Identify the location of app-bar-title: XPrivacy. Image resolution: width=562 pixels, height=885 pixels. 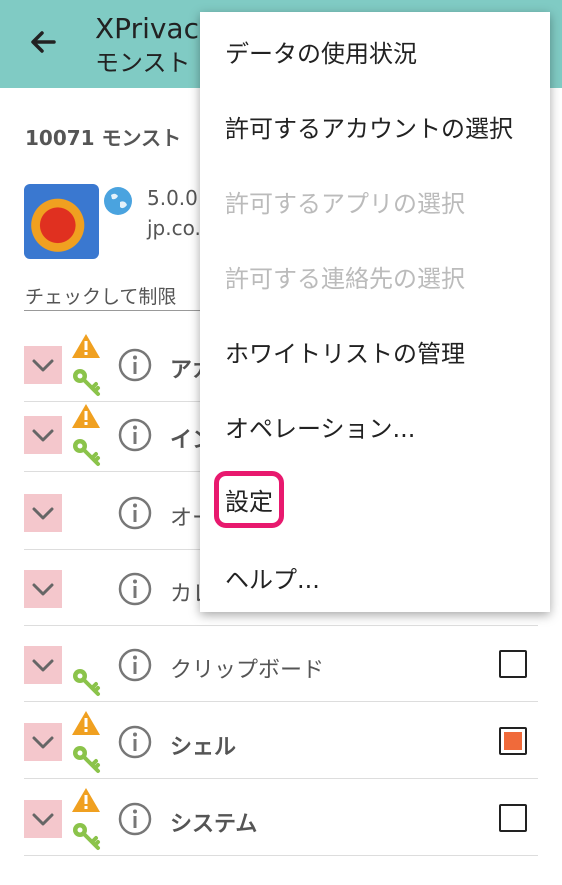
(155, 28).